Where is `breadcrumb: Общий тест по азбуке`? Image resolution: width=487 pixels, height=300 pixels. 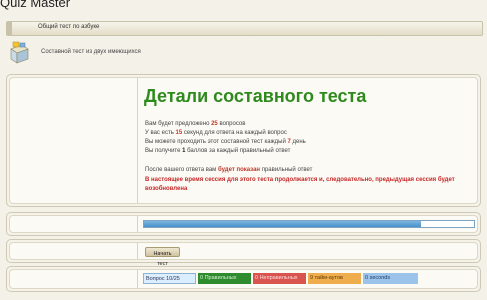
breadcrumb: Общий тест по азбуке is located at coordinates (244, 28).